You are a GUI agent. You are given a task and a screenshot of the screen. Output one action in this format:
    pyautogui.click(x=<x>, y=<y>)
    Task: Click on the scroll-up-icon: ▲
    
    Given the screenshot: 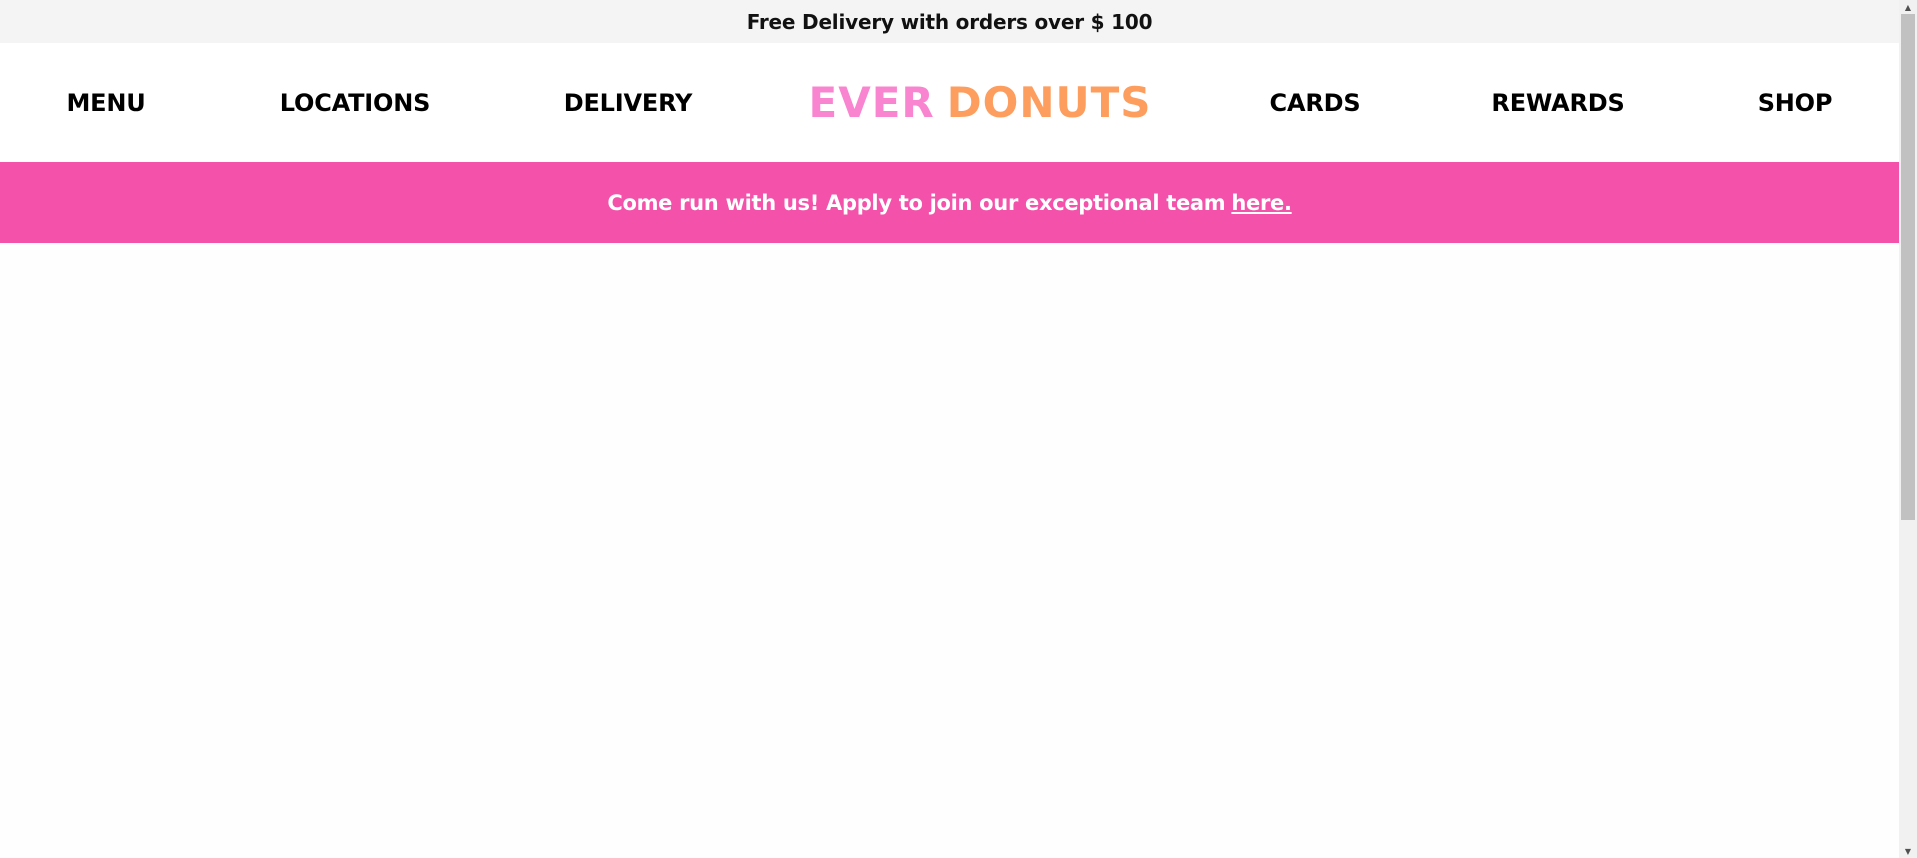 What is the action you would take?
    pyautogui.click(x=1908, y=7)
    